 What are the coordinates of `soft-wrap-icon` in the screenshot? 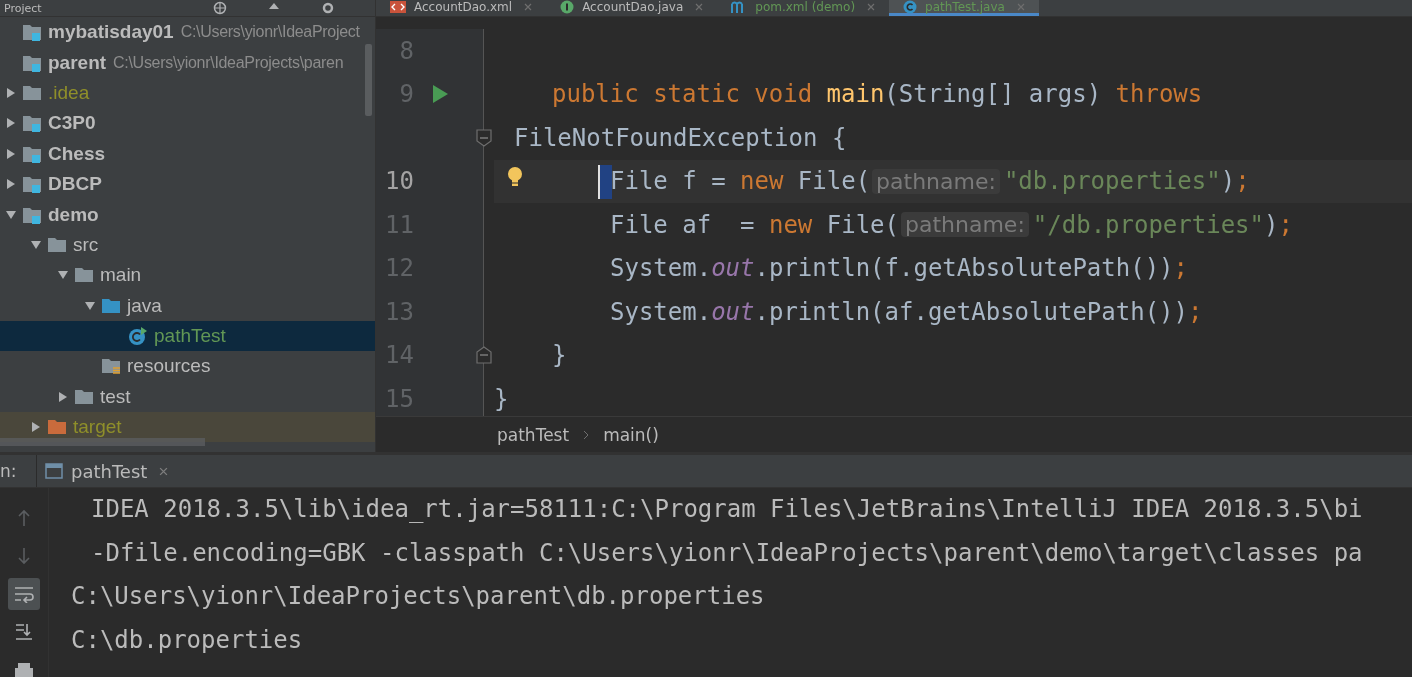 It's located at (24, 594).